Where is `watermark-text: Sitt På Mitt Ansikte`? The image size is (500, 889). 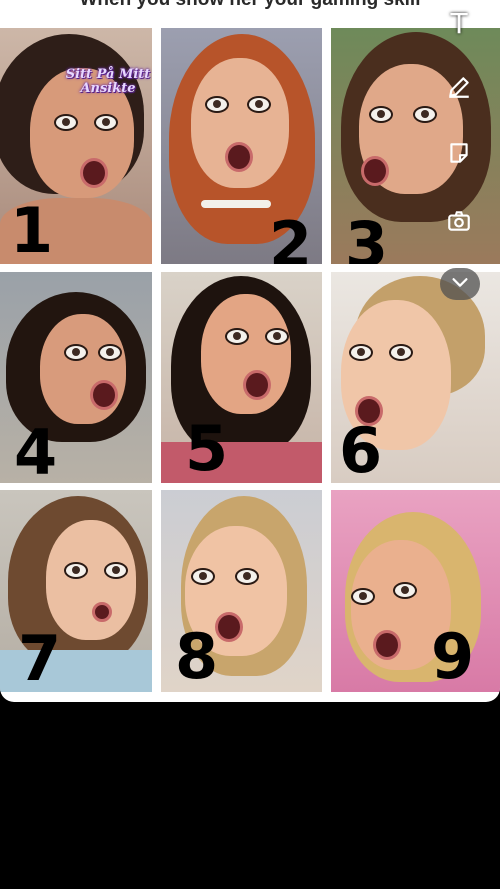
watermark-text: Sitt På Mitt Ansikte is located at coordinates (108, 81).